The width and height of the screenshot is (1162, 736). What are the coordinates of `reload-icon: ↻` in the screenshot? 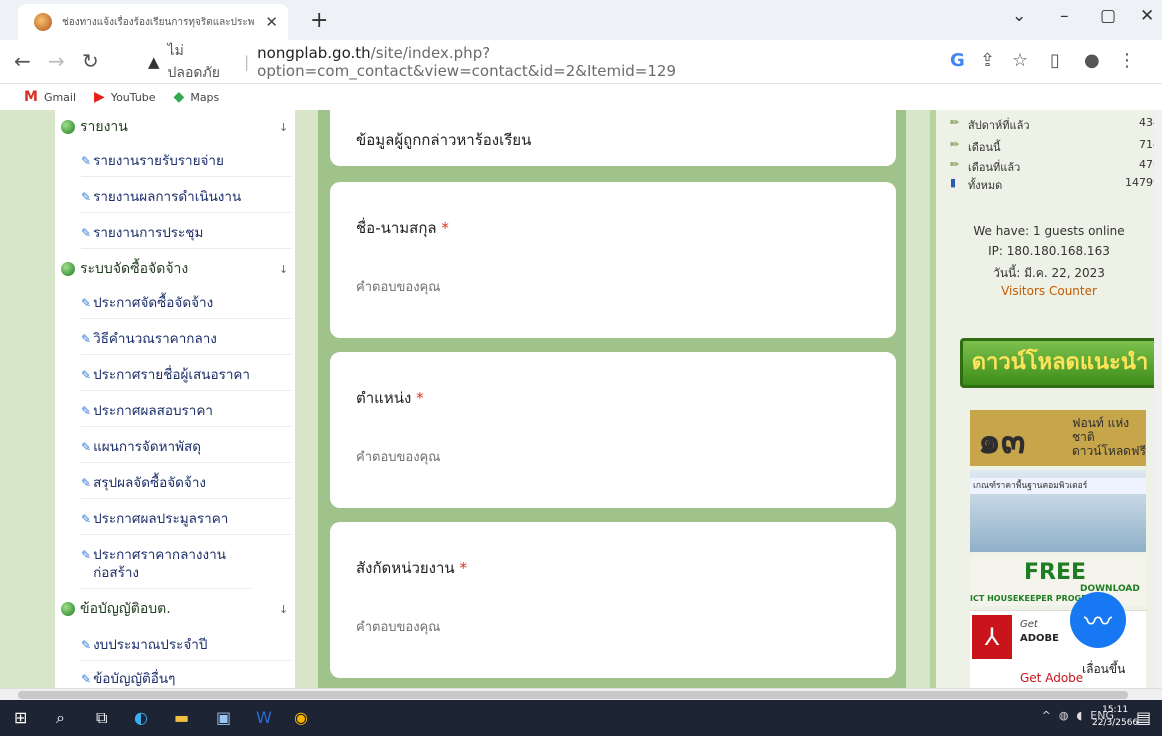 It's located at (90, 61).